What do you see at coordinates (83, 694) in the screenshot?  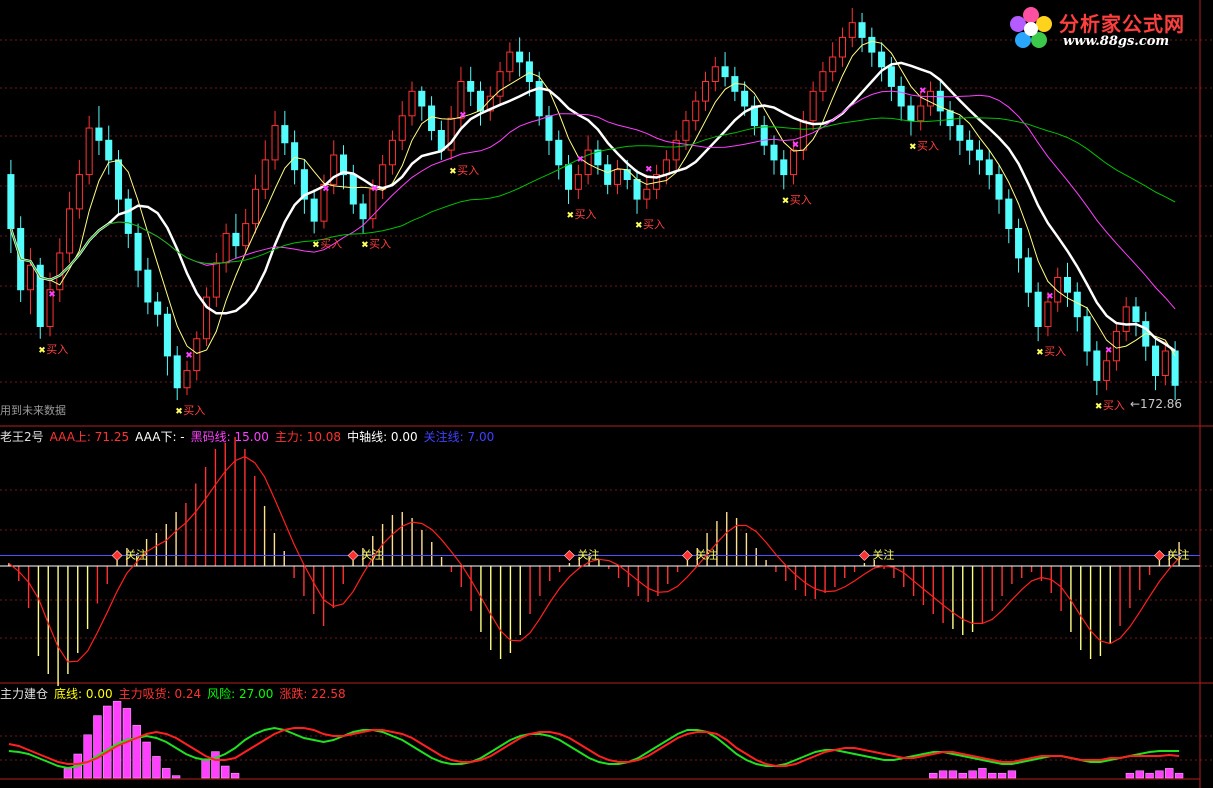 I see `legend-0: 底线: 0.00` at bounding box center [83, 694].